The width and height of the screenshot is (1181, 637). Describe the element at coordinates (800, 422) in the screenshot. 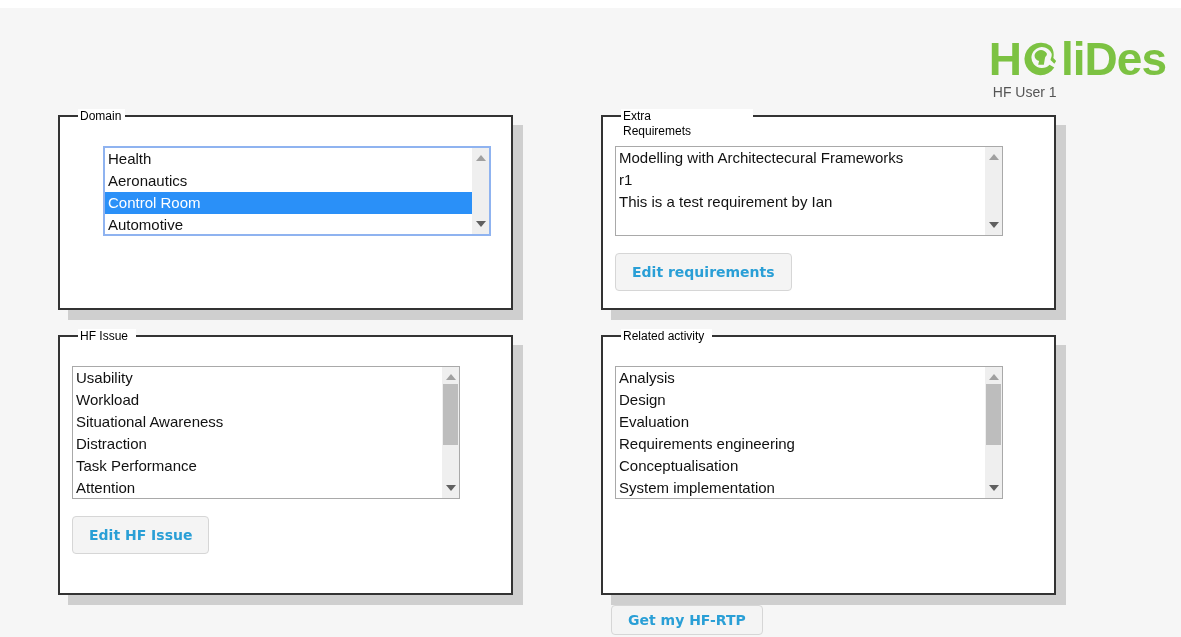

I see `list-item: Evaluation` at that location.